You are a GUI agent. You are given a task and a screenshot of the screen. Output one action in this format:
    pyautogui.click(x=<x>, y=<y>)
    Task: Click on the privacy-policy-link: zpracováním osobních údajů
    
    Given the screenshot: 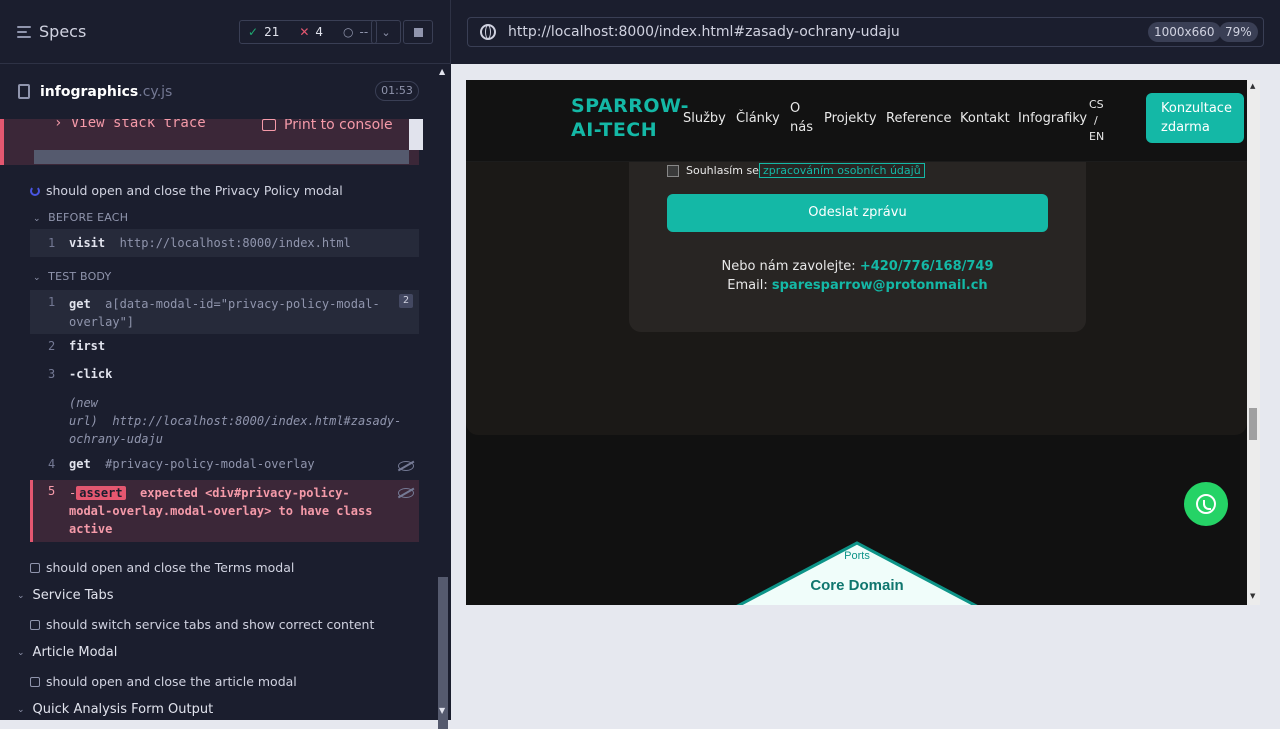 What is the action you would take?
    pyautogui.click(x=841, y=170)
    